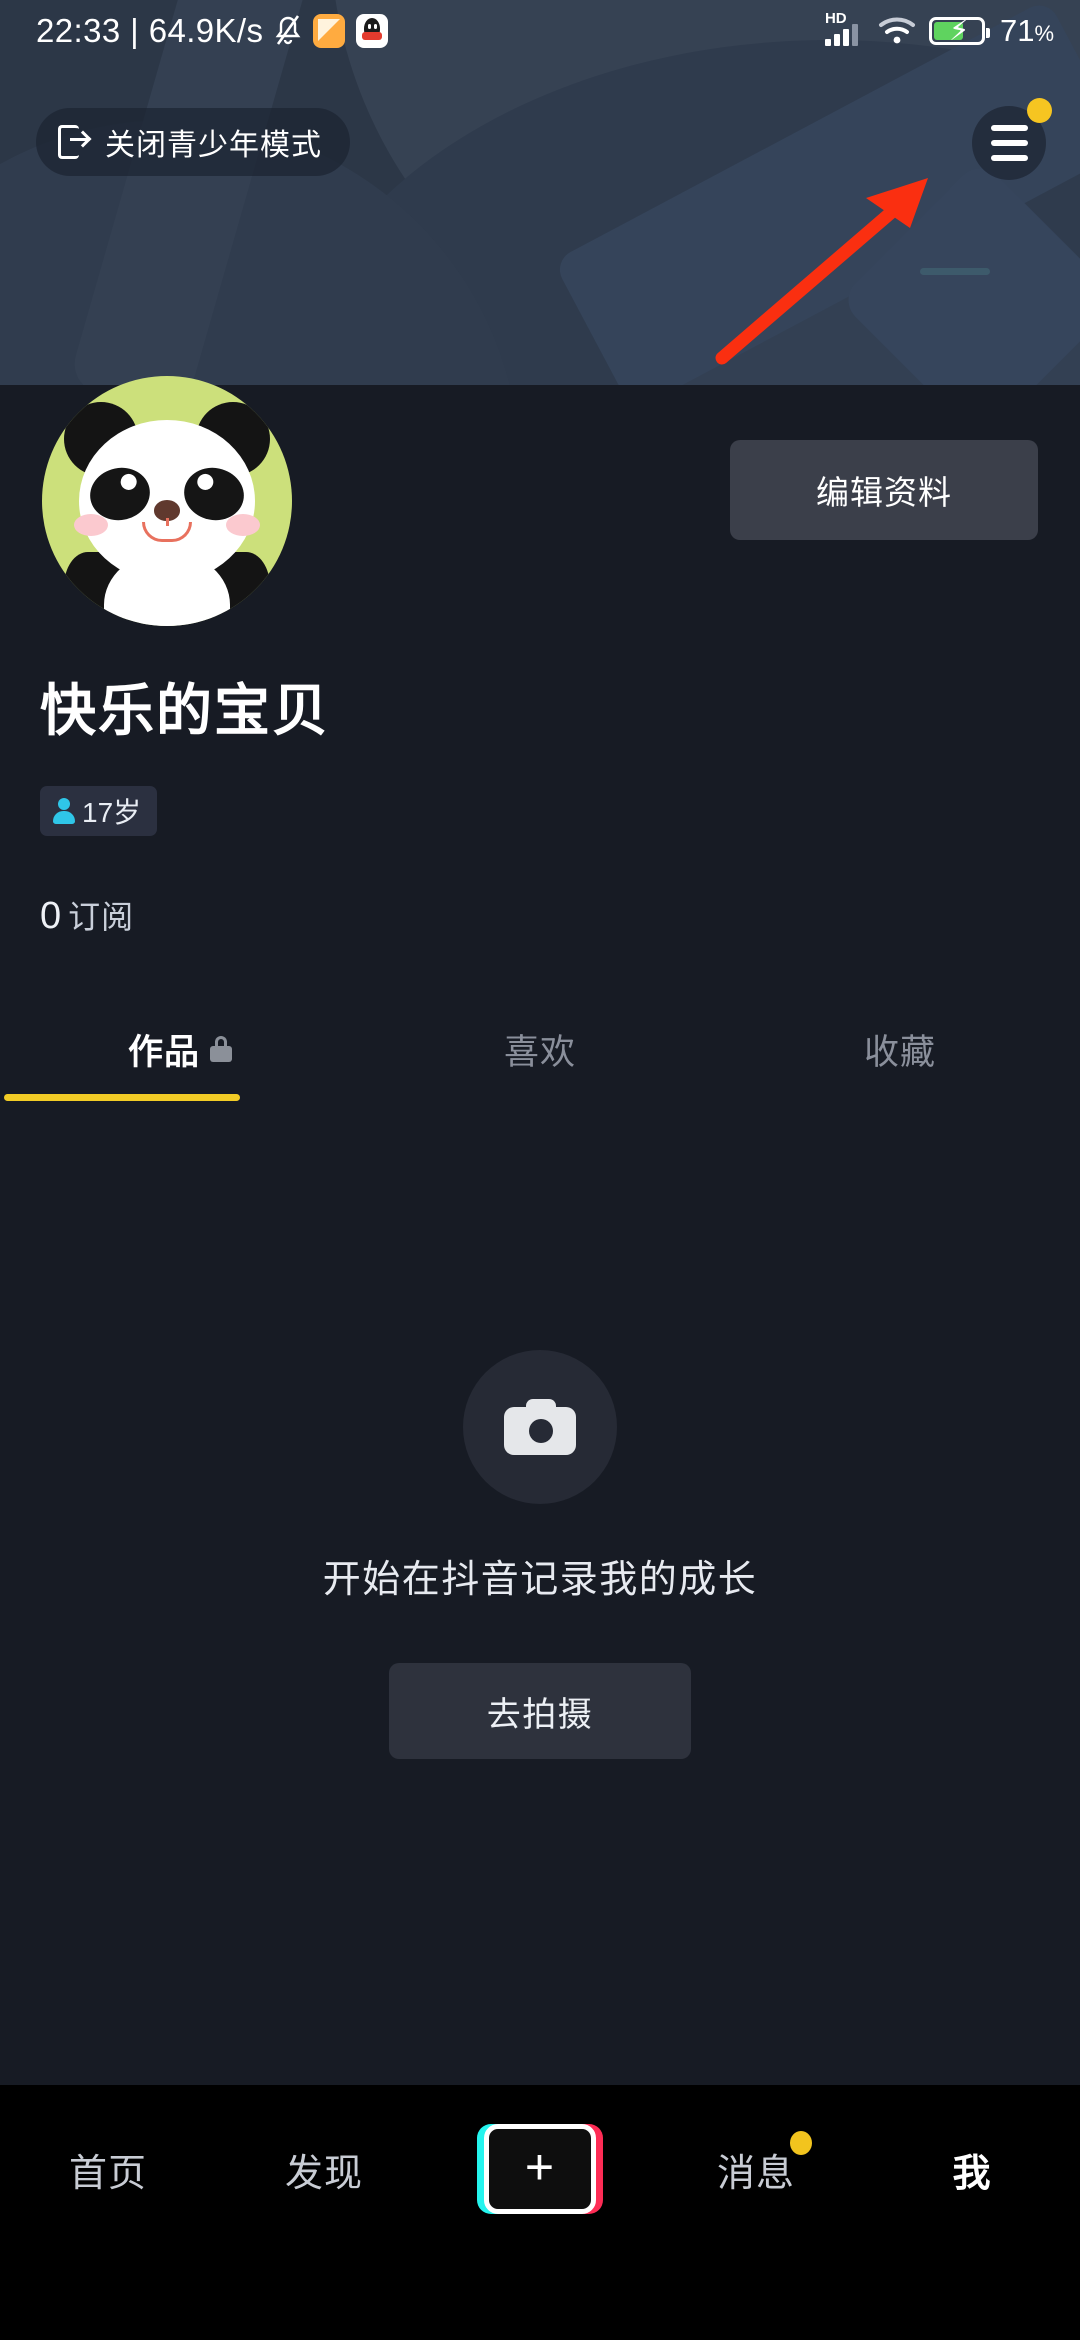  I want to click on close-teen-mode-button: 关闭青少年模式, so click(193, 142).